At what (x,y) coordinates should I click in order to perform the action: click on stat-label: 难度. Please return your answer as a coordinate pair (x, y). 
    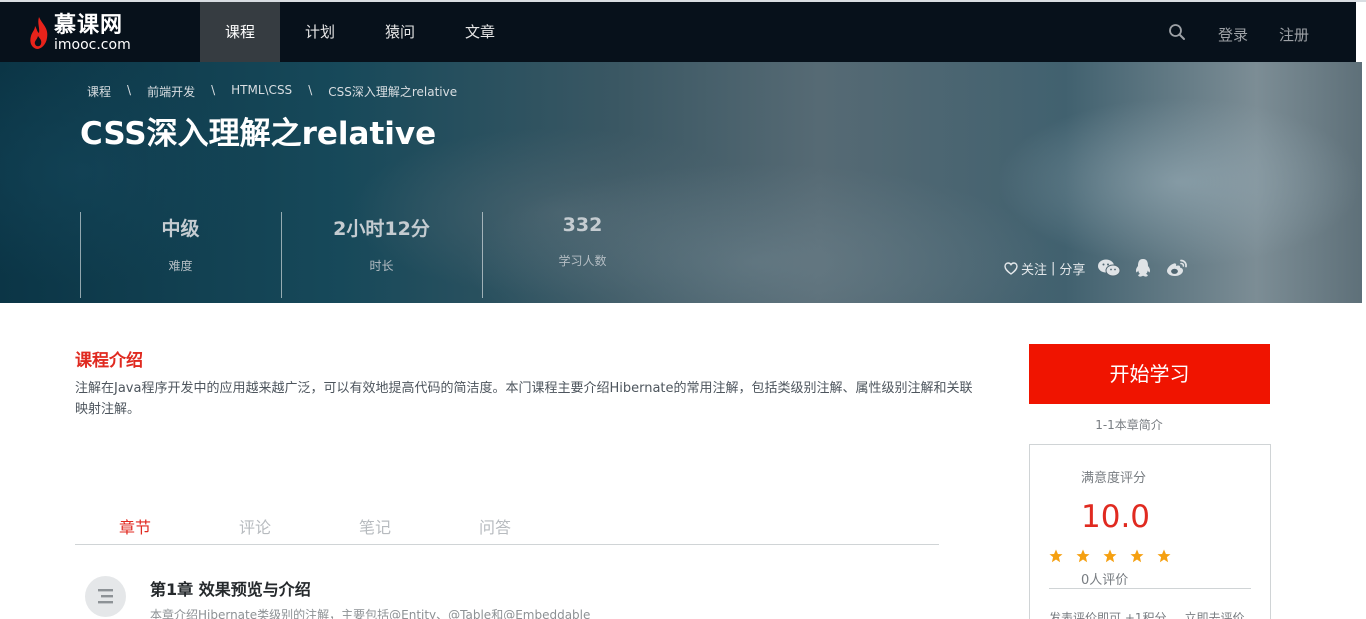
    Looking at the image, I should click on (180, 266).